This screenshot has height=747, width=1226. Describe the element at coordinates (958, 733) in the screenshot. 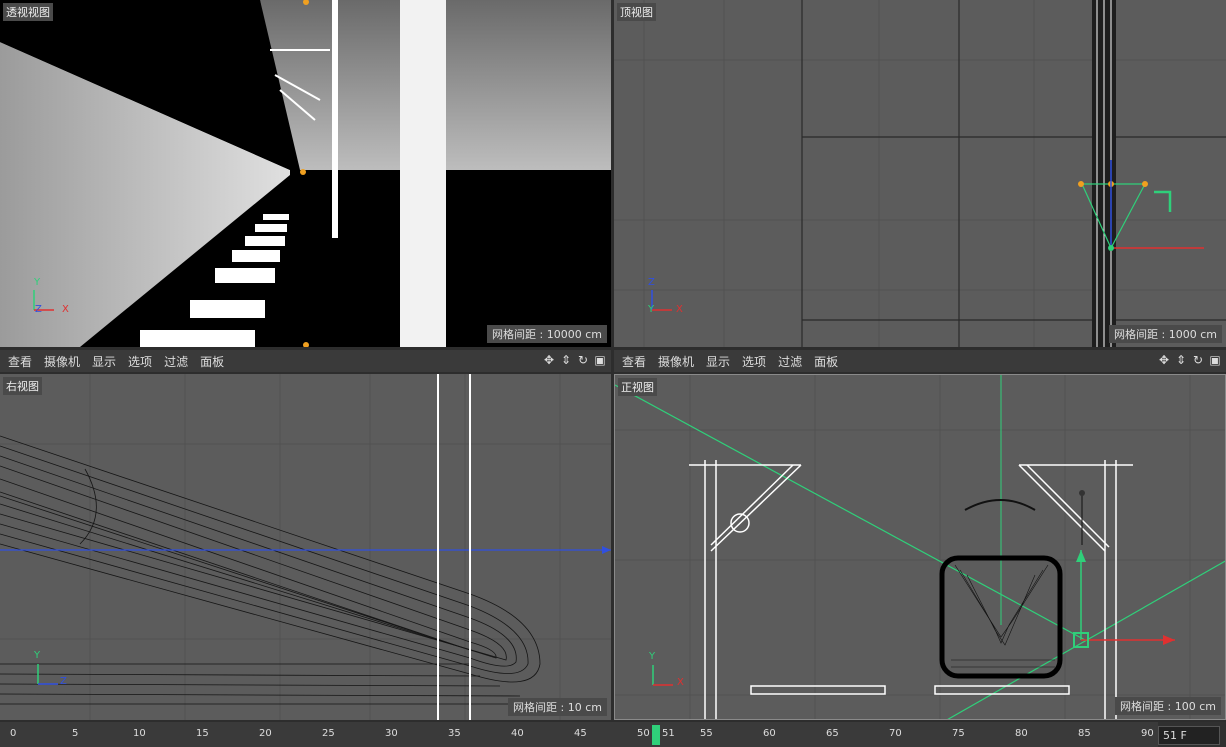

I see `timeline-tick: 75` at that location.